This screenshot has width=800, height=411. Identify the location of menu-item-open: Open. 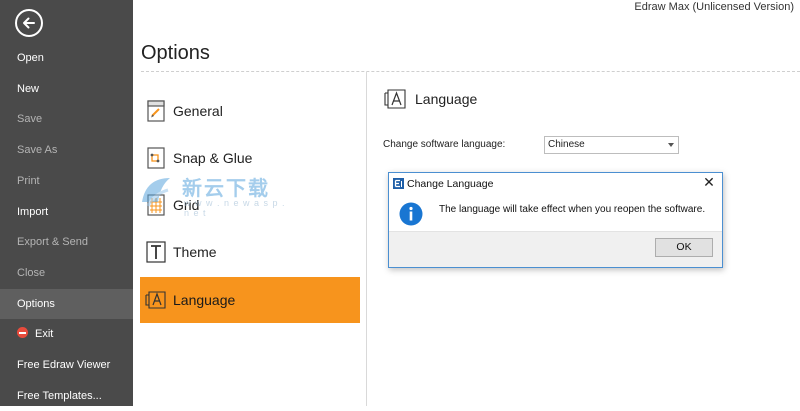
(66, 58).